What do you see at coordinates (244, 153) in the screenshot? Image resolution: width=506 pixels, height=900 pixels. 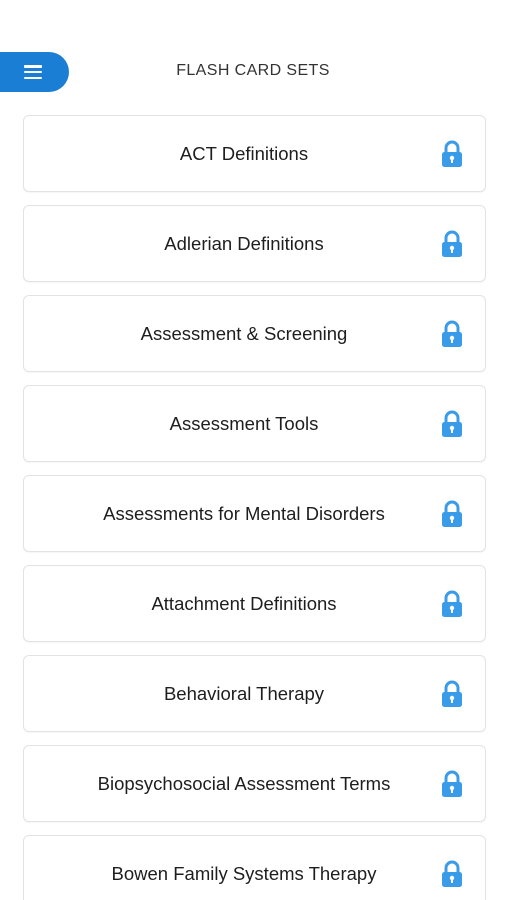 I see `card-set-label: ACT Definitions` at bounding box center [244, 153].